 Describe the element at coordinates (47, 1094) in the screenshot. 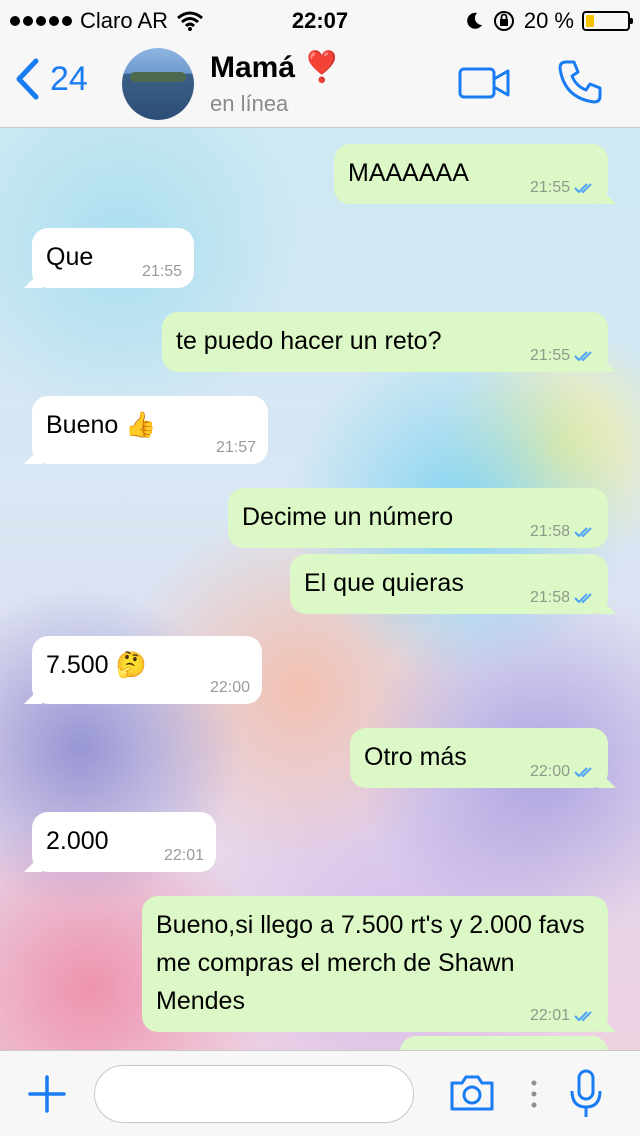

I see `plus-icon` at that location.